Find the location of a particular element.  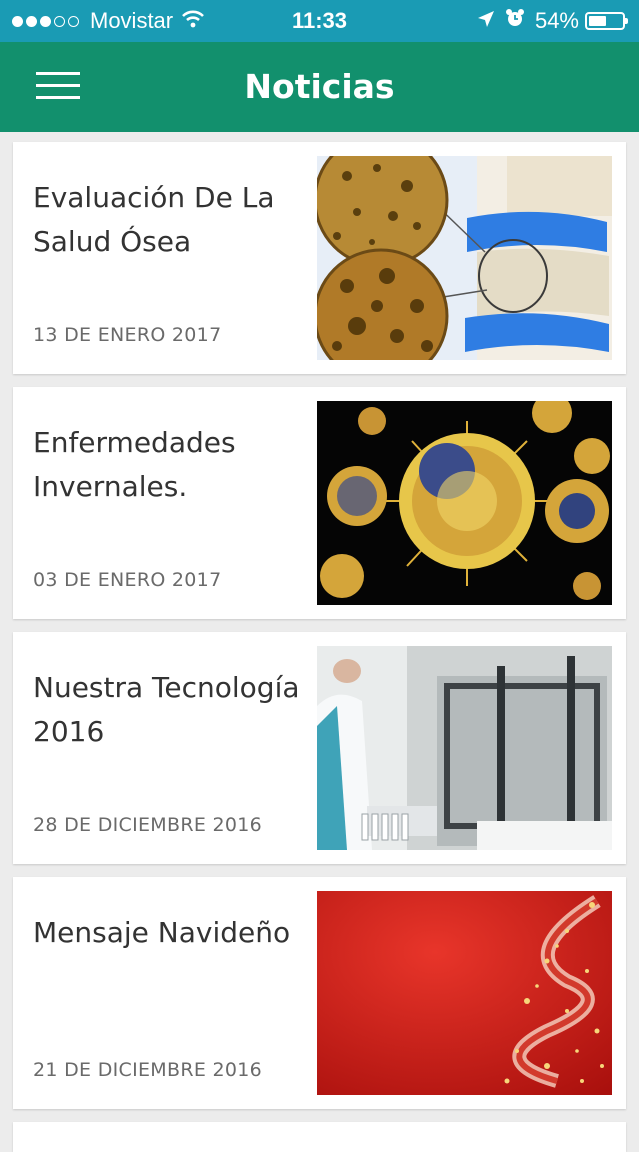

status-bar-right: 54% is located at coordinates (552, 21).